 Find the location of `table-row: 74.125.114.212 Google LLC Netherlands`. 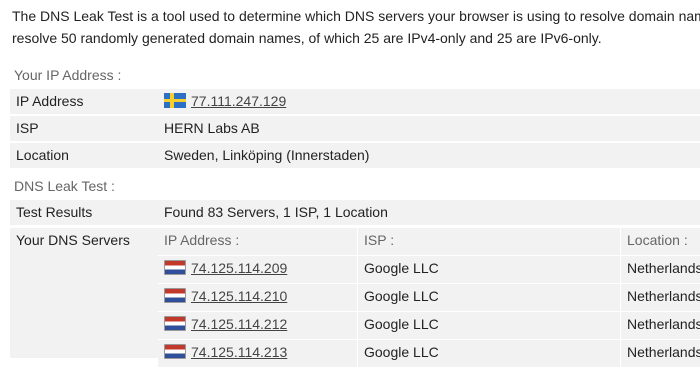

table-row: 74.125.114.212 Google LLC Netherlands is located at coordinates (429, 326).